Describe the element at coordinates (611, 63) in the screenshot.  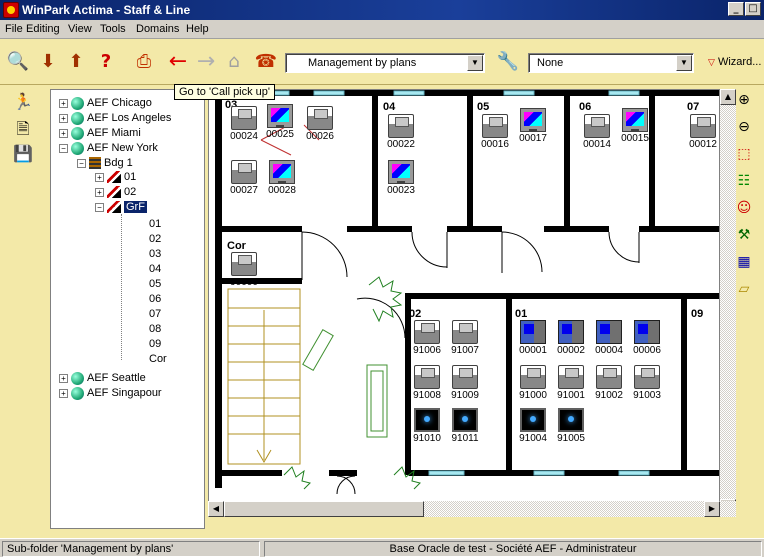
I see `filter-select: None ▼` at that location.